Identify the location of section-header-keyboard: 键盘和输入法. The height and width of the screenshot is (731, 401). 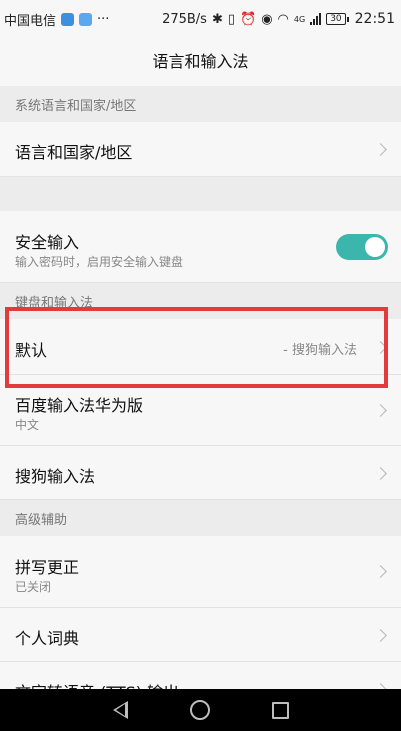
(200, 301).